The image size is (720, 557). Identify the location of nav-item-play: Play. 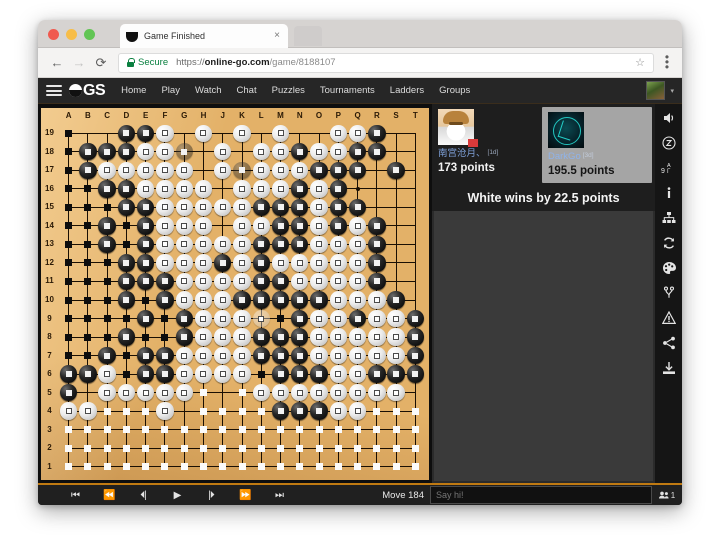
(170, 90).